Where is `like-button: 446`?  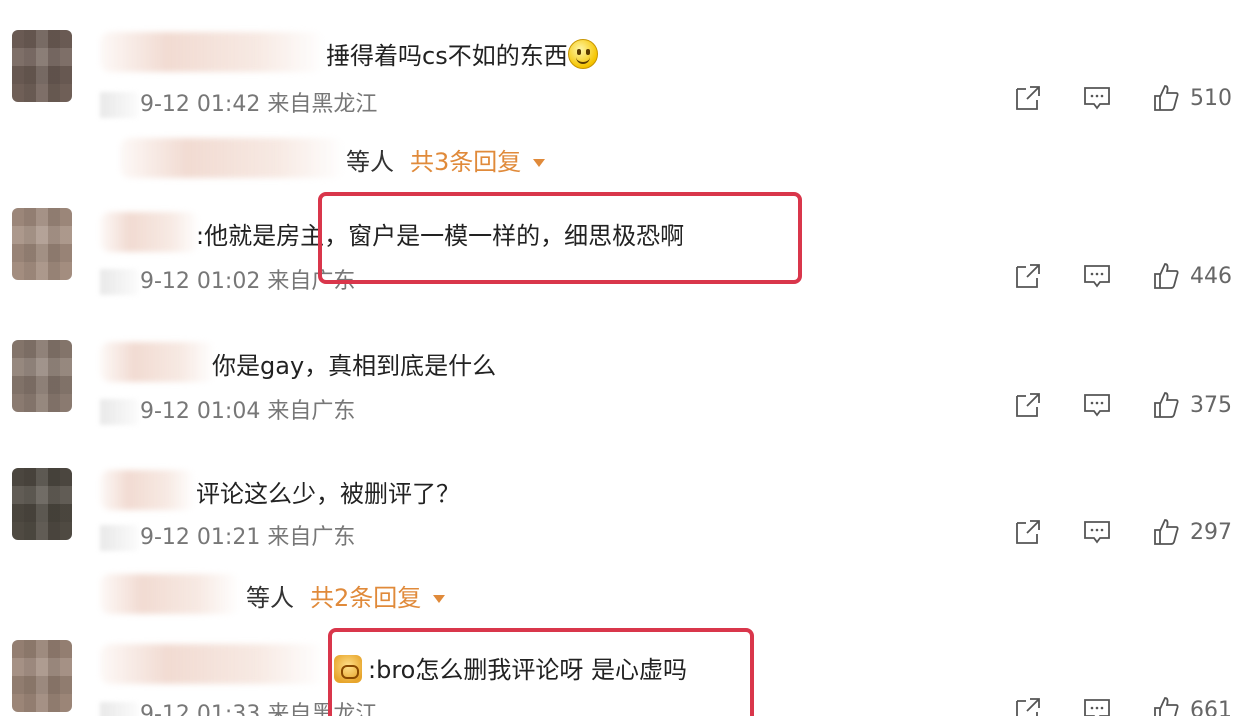 like-button: 446 is located at coordinates (1191, 276).